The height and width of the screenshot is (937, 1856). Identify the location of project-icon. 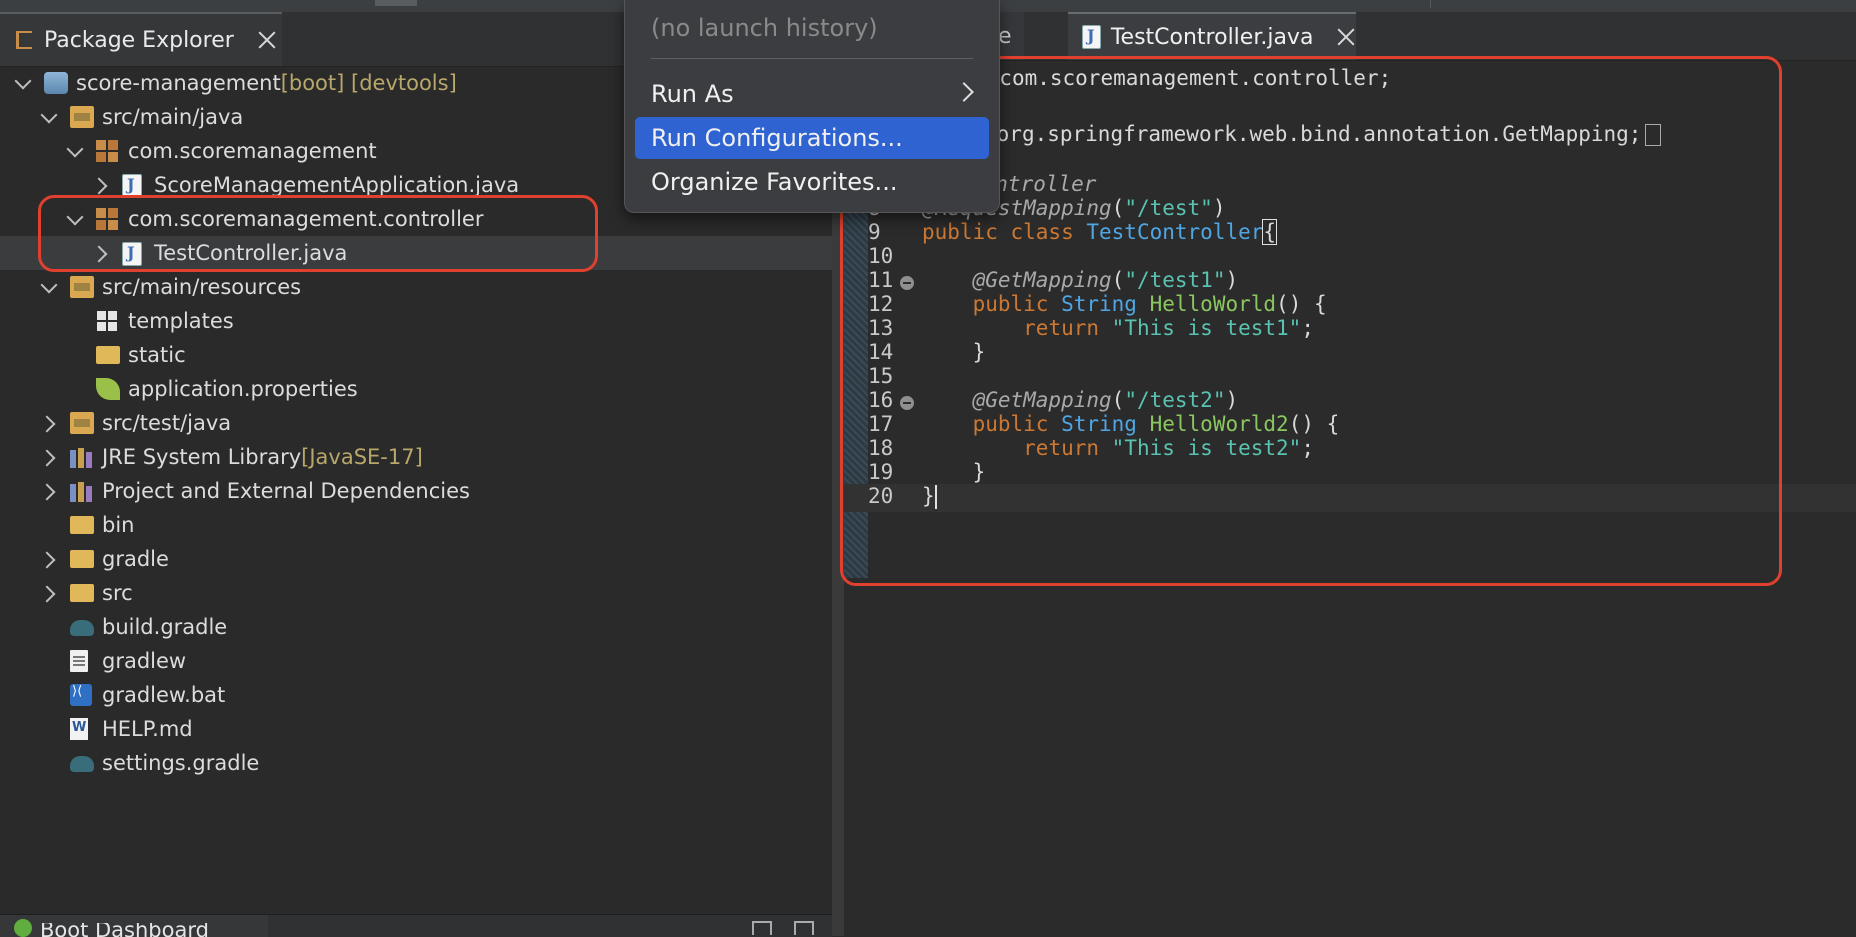
(56, 83).